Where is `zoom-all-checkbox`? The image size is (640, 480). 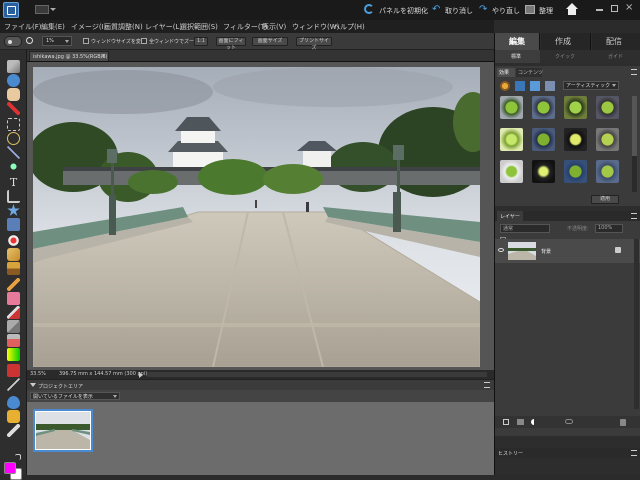
zoom-all-checkbox is located at coordinates (144, 41).